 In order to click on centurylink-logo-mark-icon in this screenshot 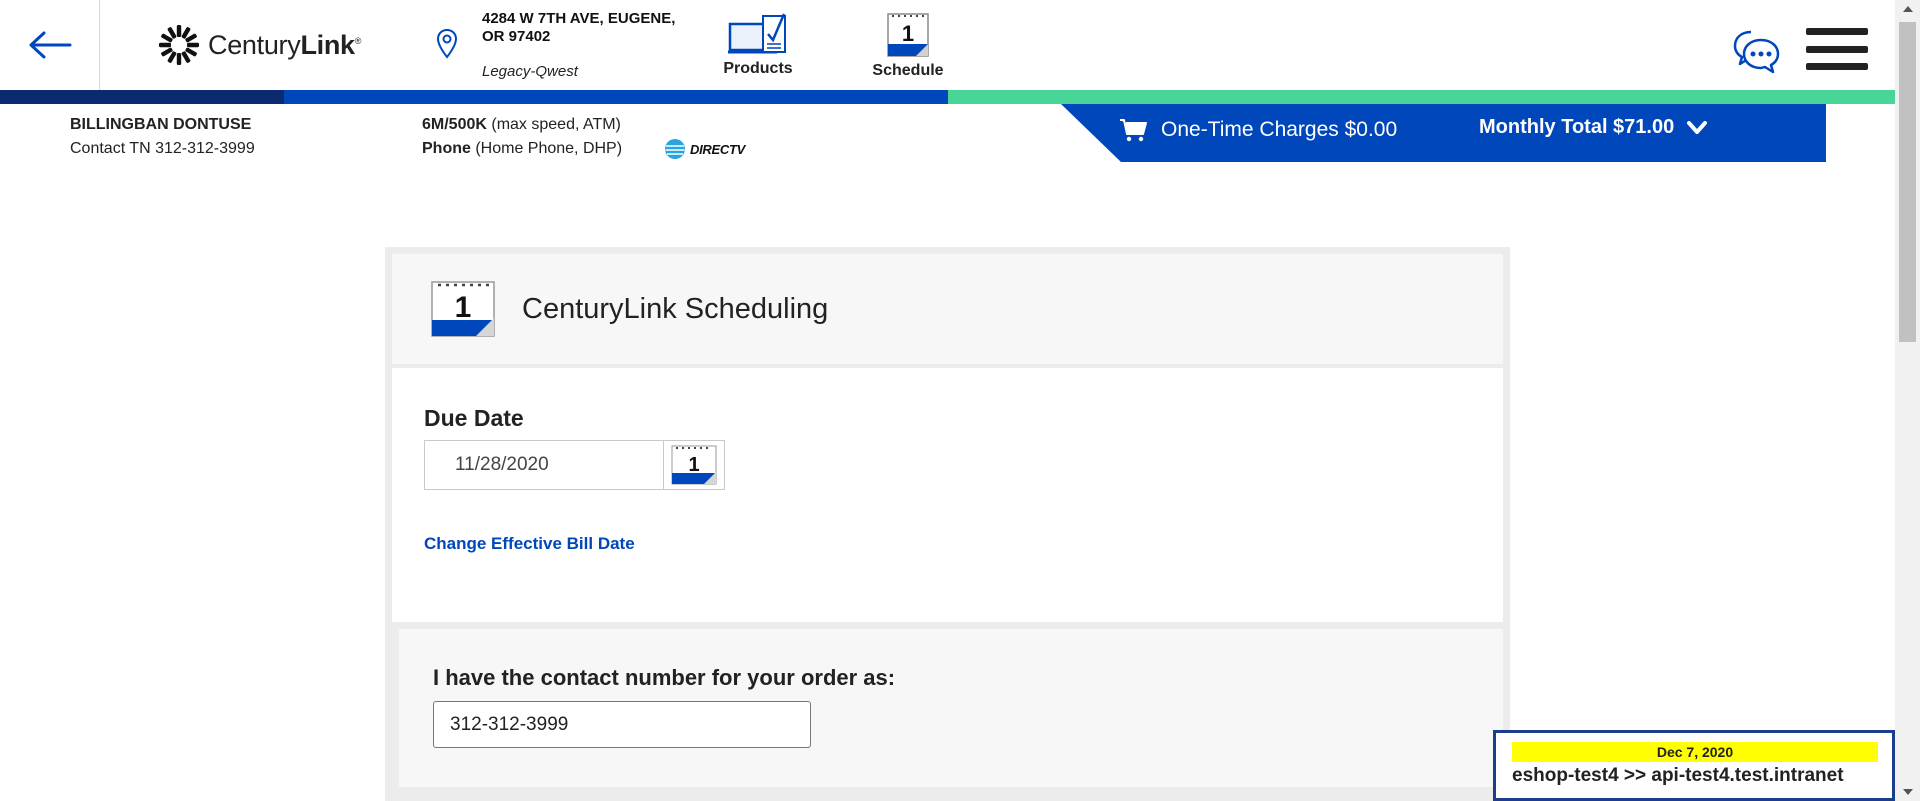, I will do `click(179, 45)`.